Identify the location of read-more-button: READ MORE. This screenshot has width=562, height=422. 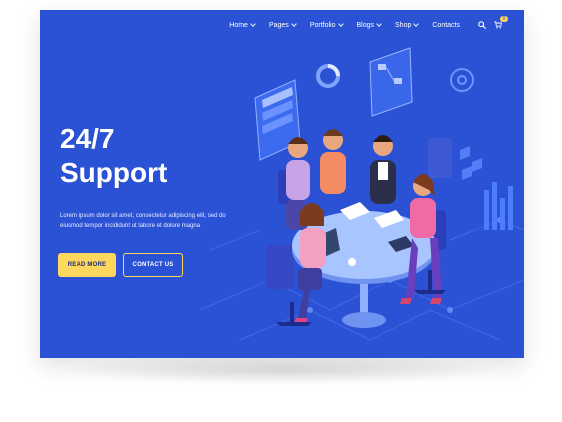
(87, 265).